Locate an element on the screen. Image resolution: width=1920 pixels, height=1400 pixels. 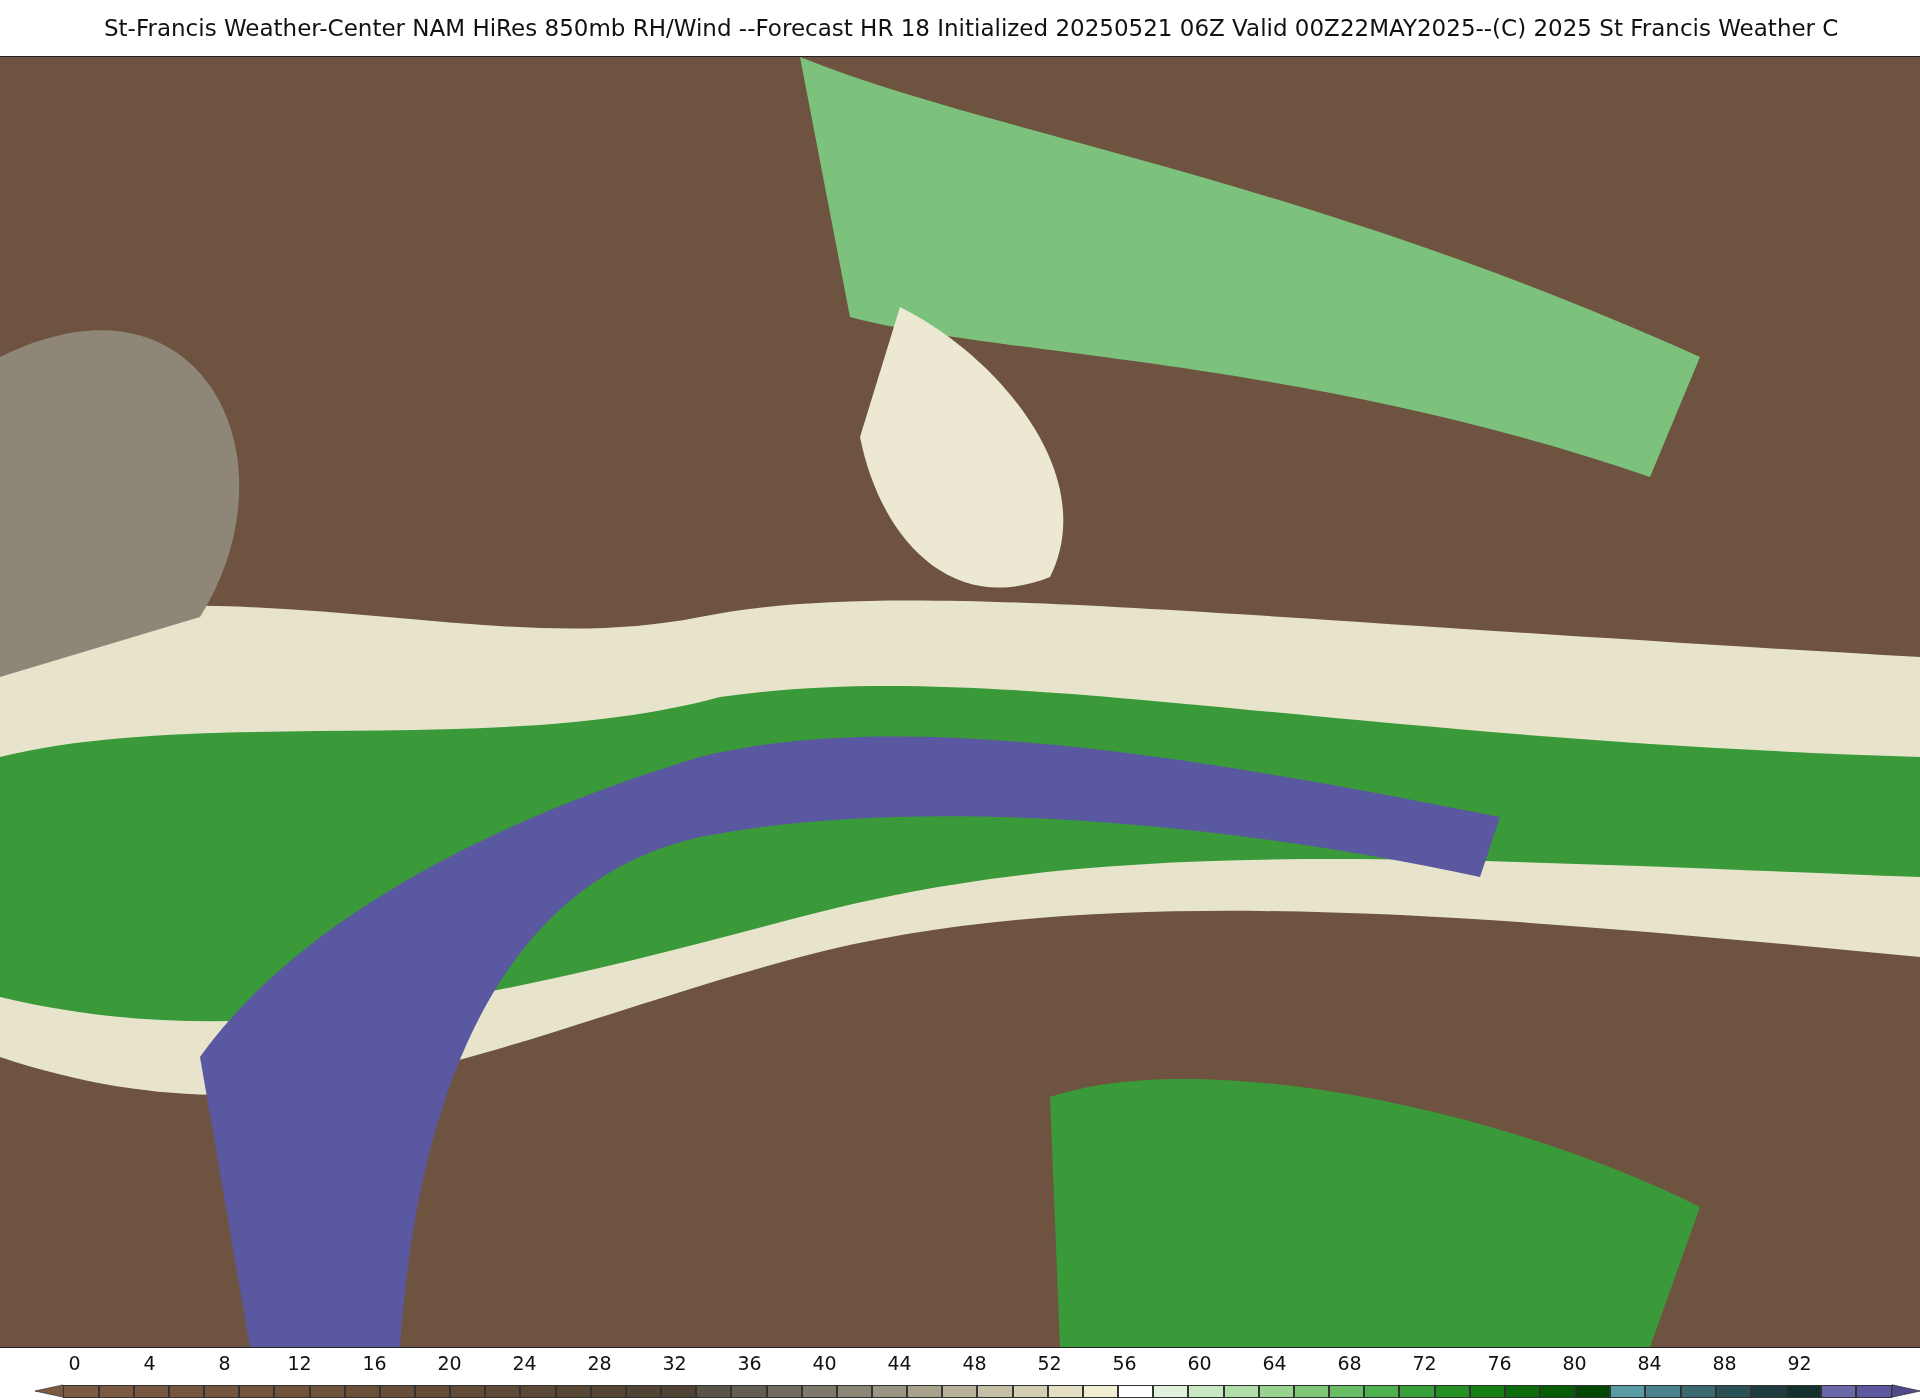
colorbar-tick-label: 80 is located at coordinates (1574, 1364).